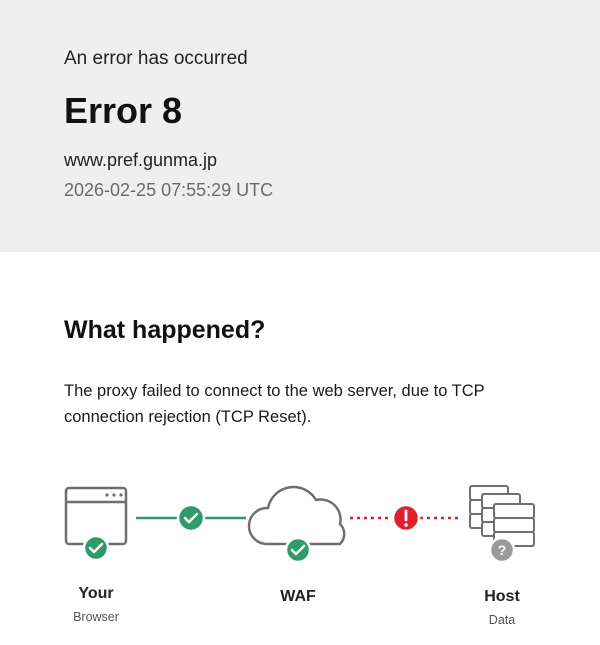  What do you see at coordinates (96, 593) in the screenshot?
I see `node-browser-label: Your` at bounding box center [96, 593].